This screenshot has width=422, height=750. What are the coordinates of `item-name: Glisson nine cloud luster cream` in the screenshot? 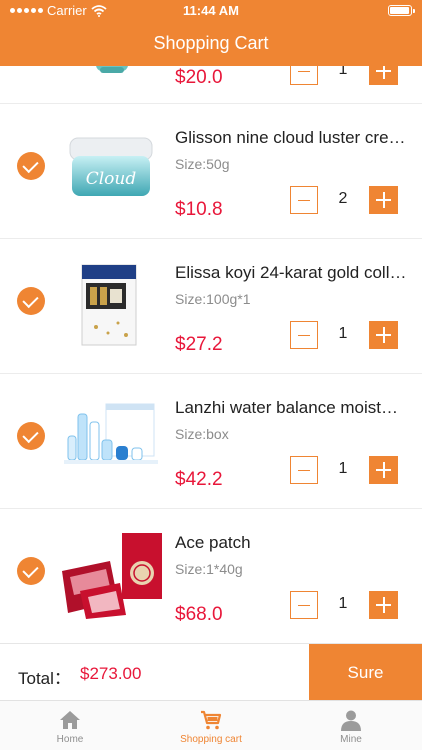 It's located at (291, 137).